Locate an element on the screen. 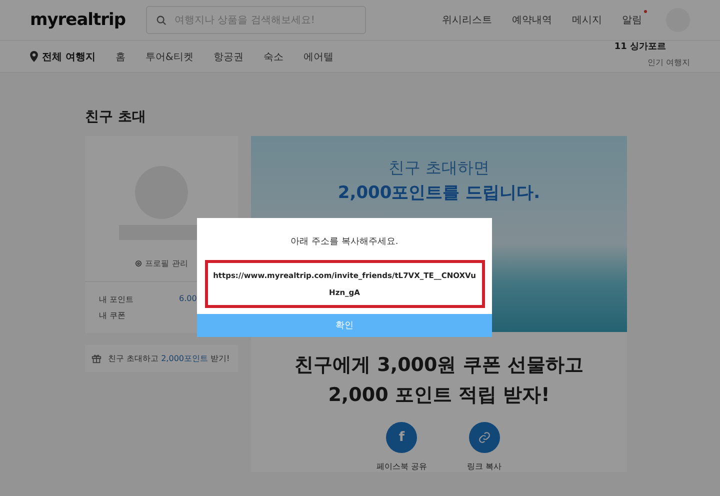 Image resolution: width=720 pixels, height=496 pixels. page-title: 친구 초대 is located at coordinates (116, 117).